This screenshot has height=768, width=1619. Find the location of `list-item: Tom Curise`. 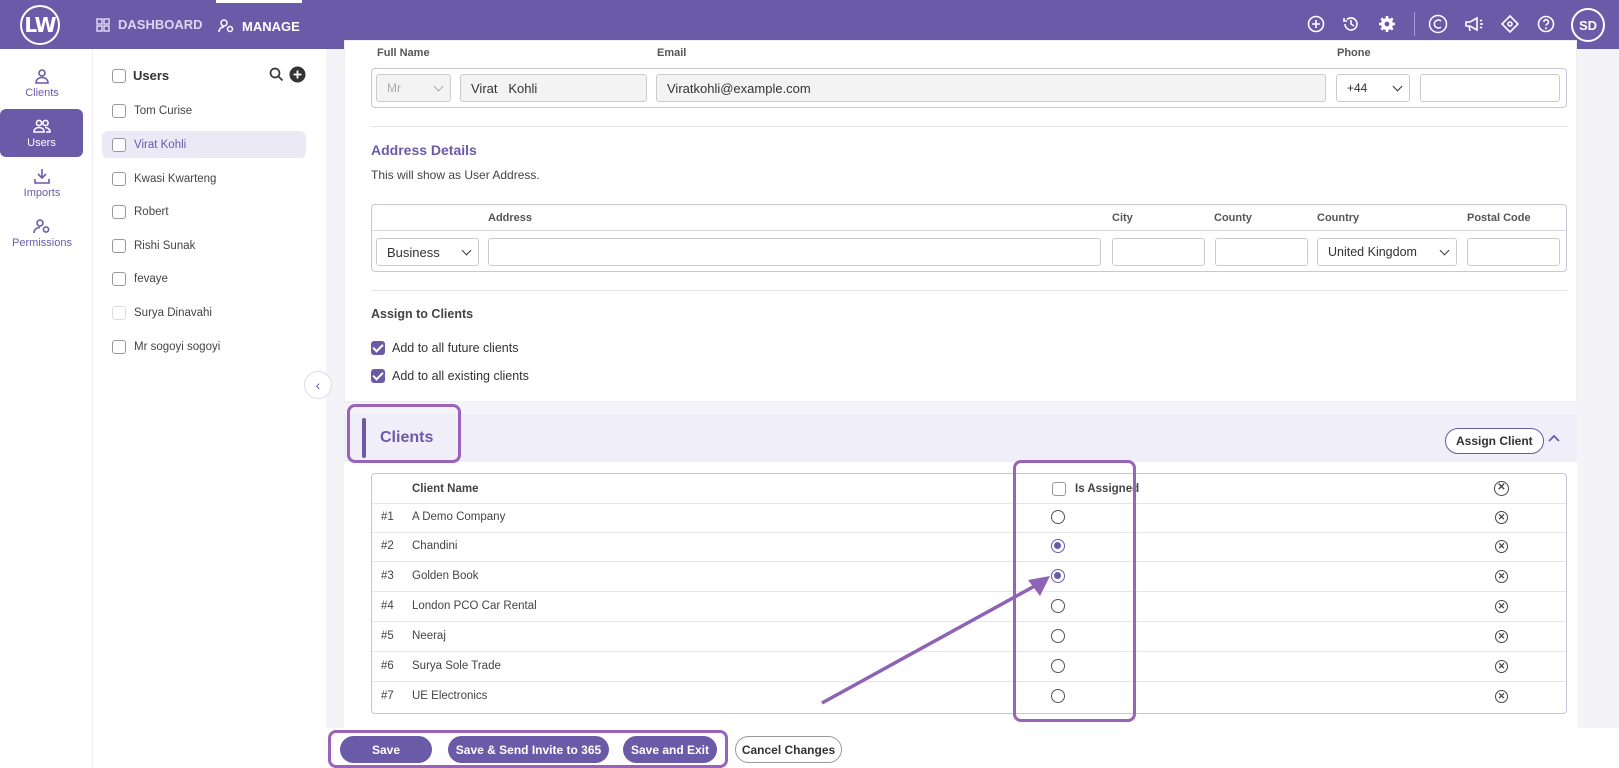

list-item: Tom Curise is located at coordinates (204, 110).